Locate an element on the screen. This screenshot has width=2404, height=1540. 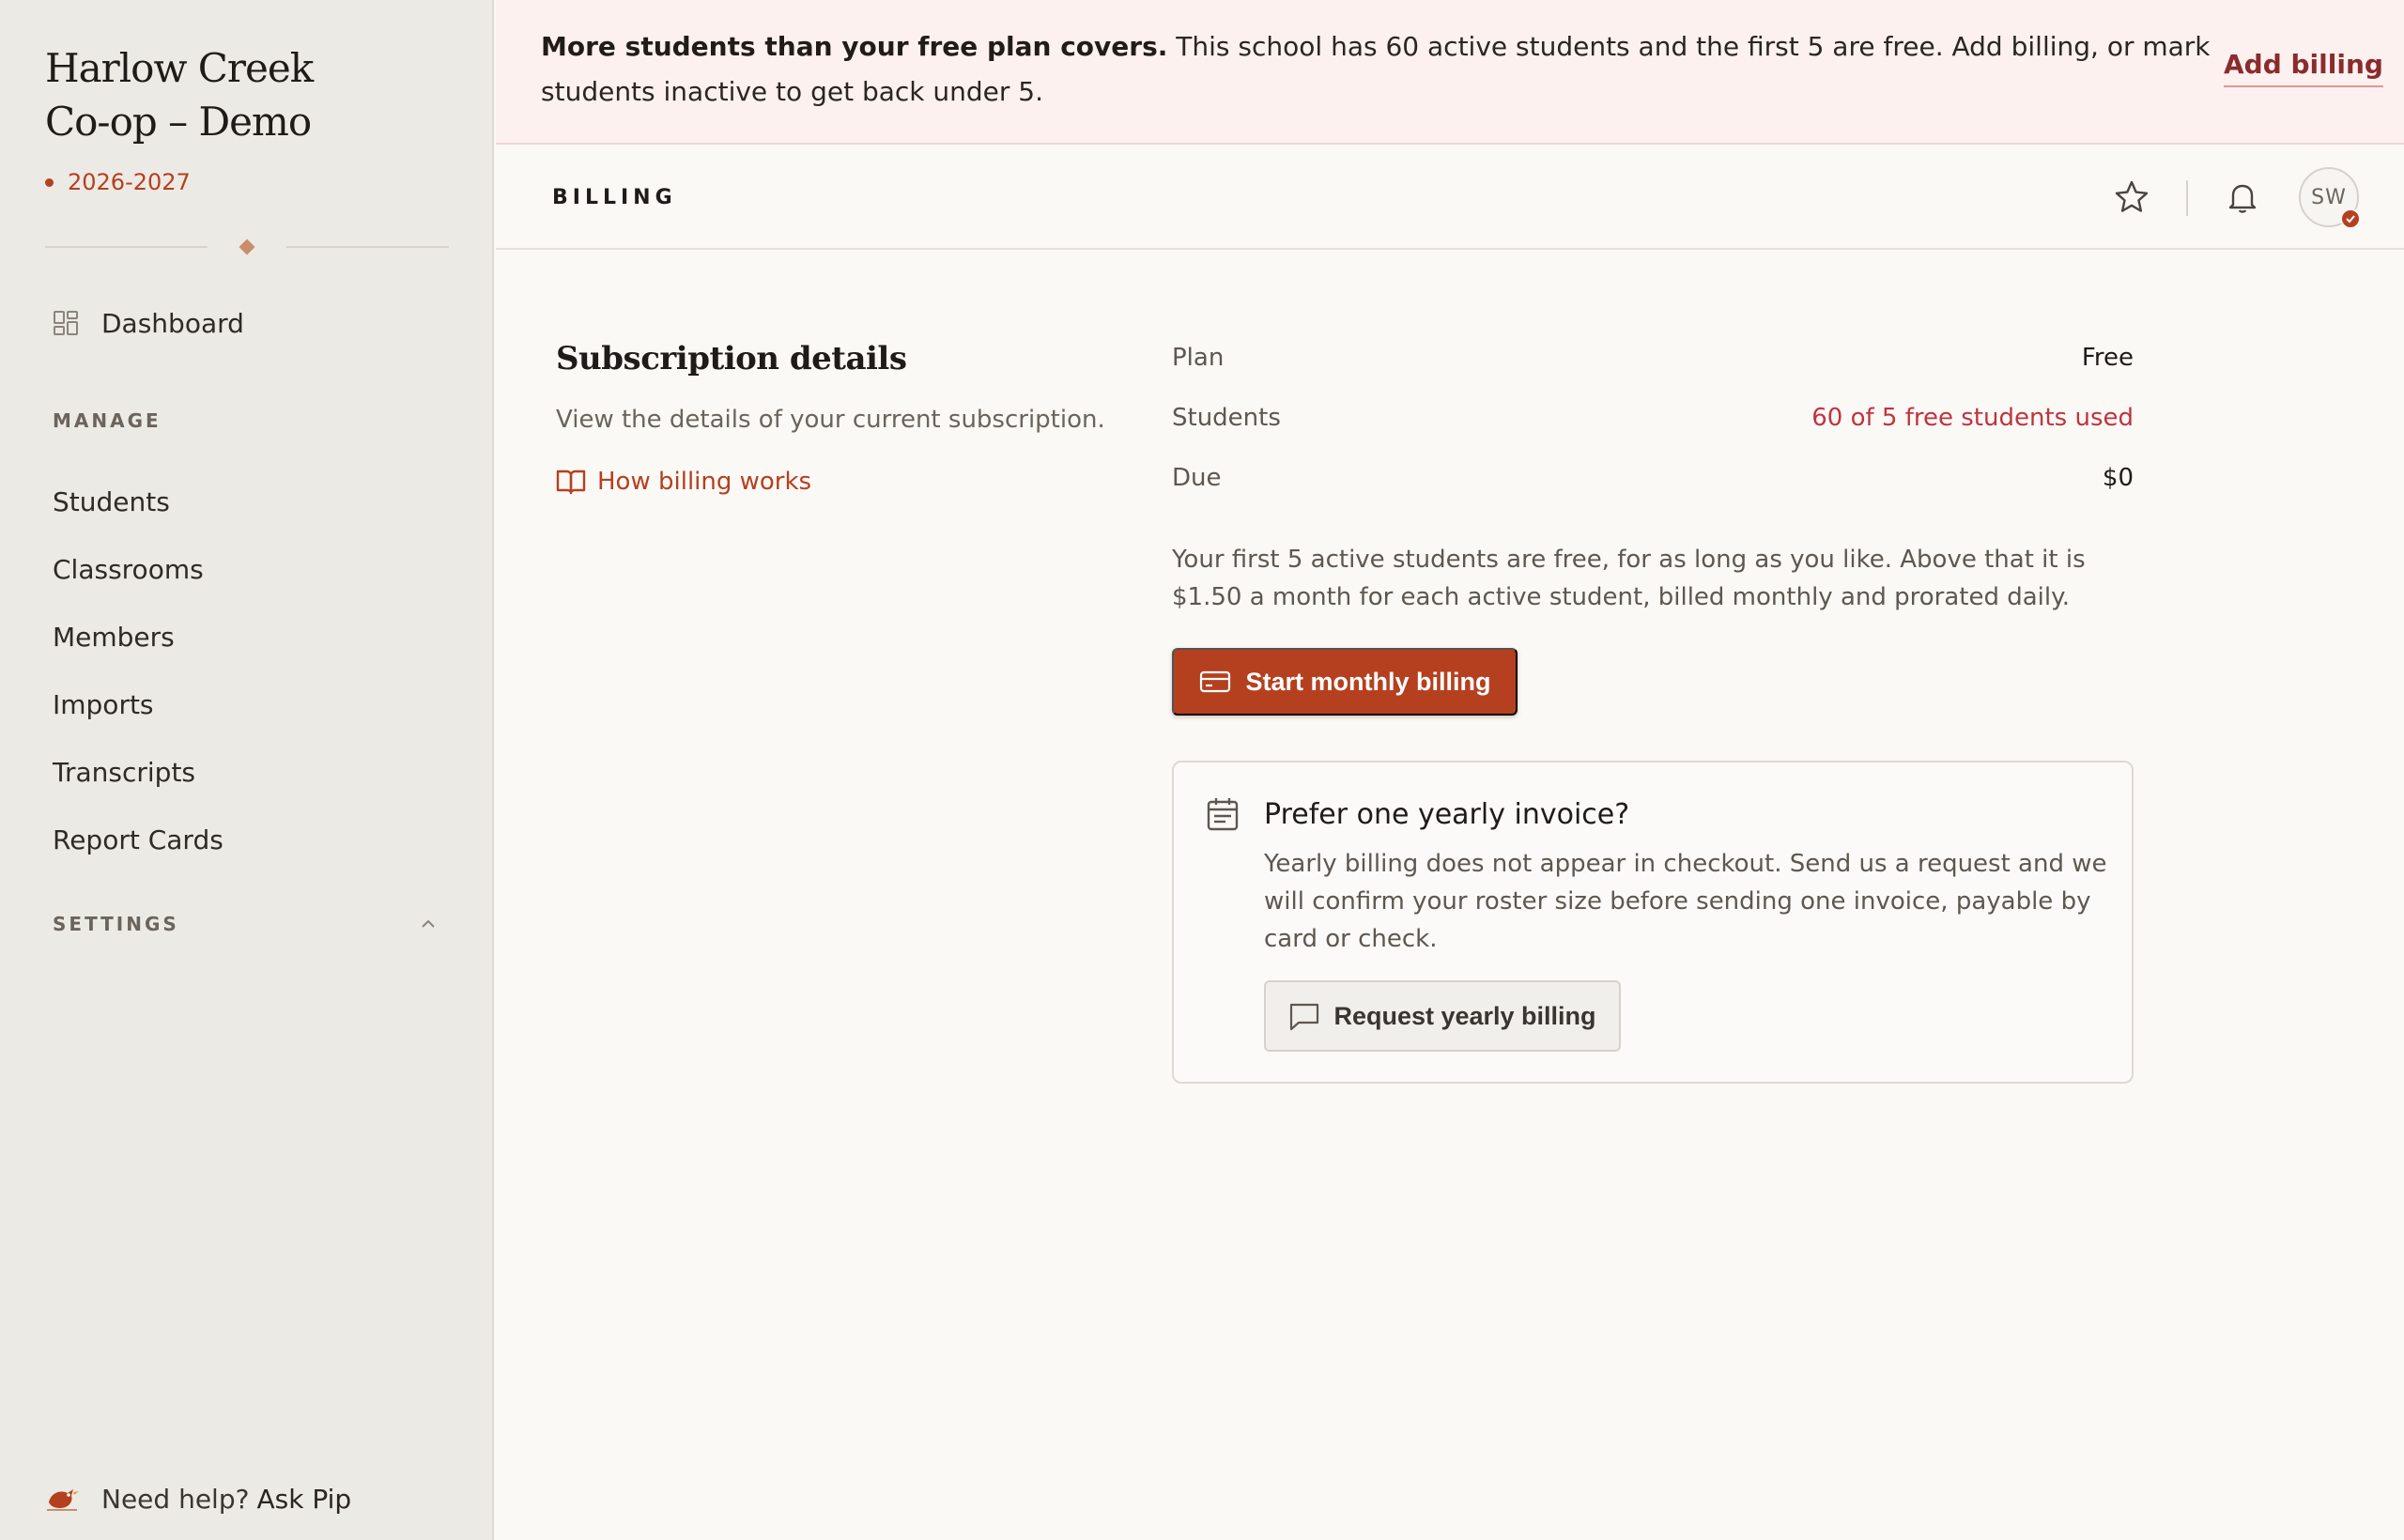
settings-section-toggle: SETTINGS is located at coordinates (116, 924).